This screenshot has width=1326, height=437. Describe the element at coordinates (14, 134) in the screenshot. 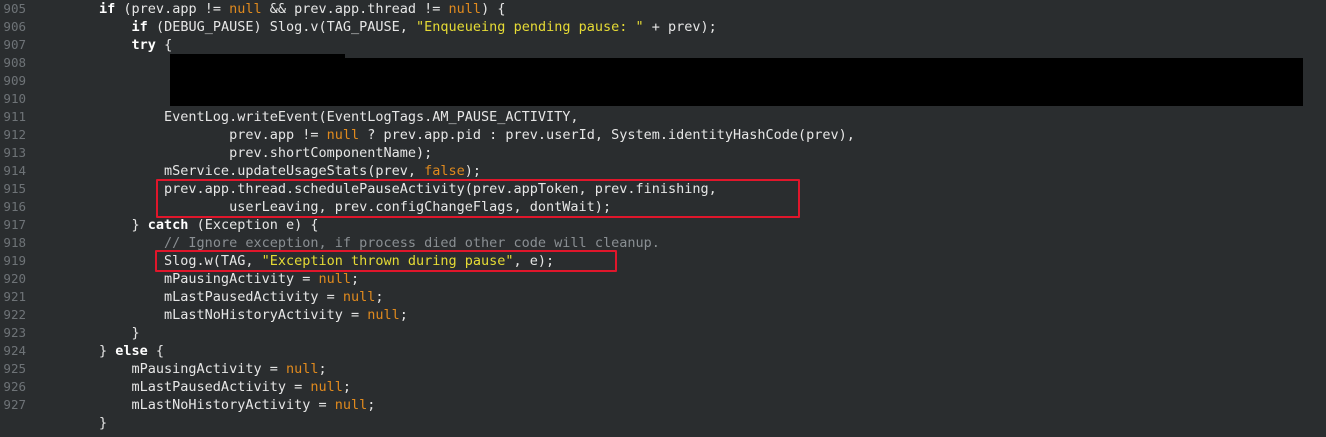

I see `line-number: 912` at that location.